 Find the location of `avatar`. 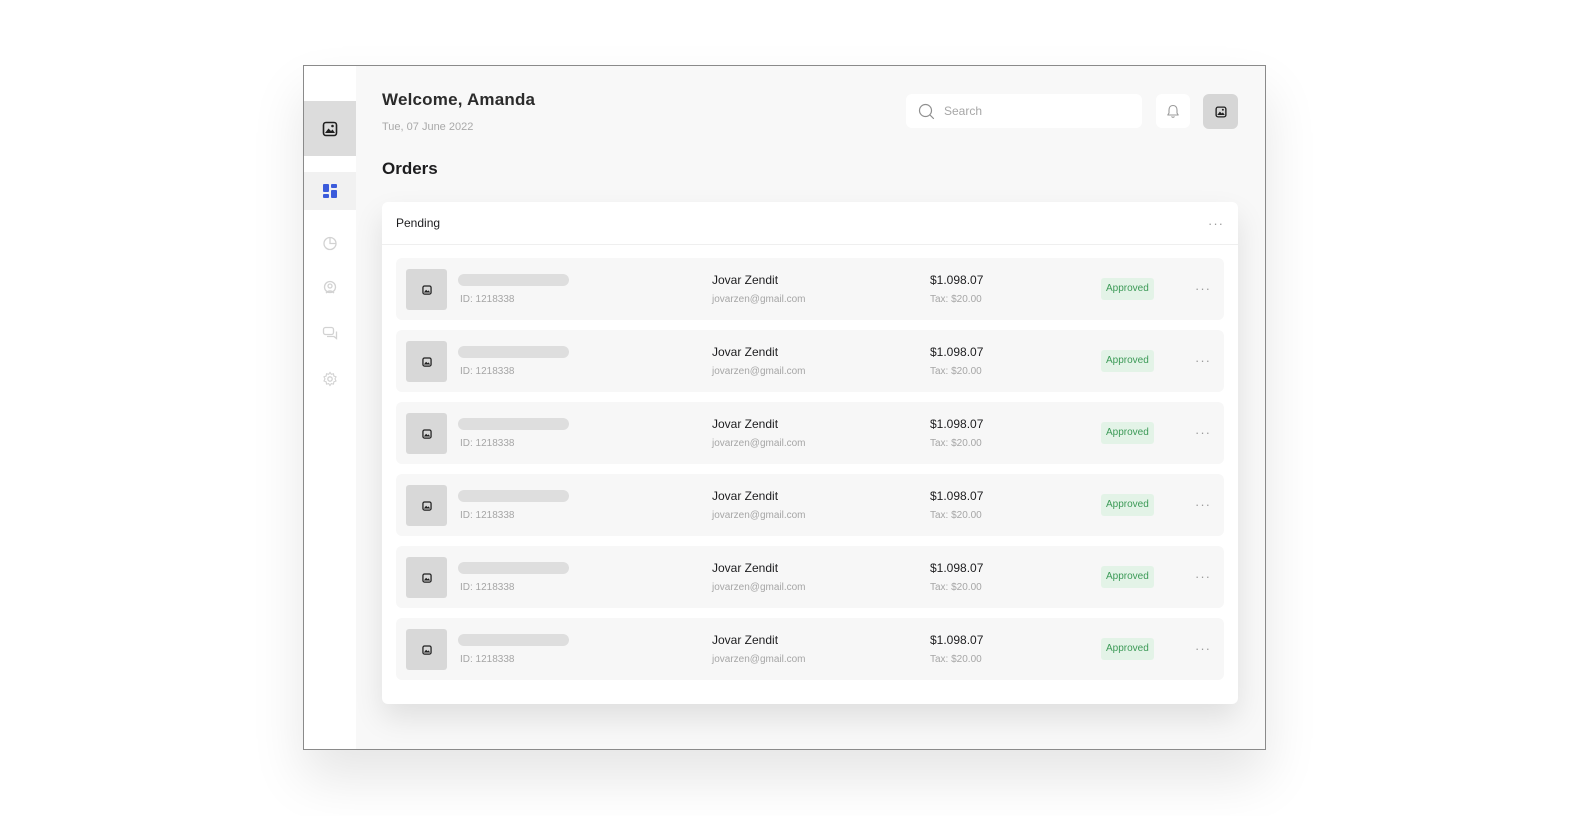

avatar is located at coordinates (1220, 111).